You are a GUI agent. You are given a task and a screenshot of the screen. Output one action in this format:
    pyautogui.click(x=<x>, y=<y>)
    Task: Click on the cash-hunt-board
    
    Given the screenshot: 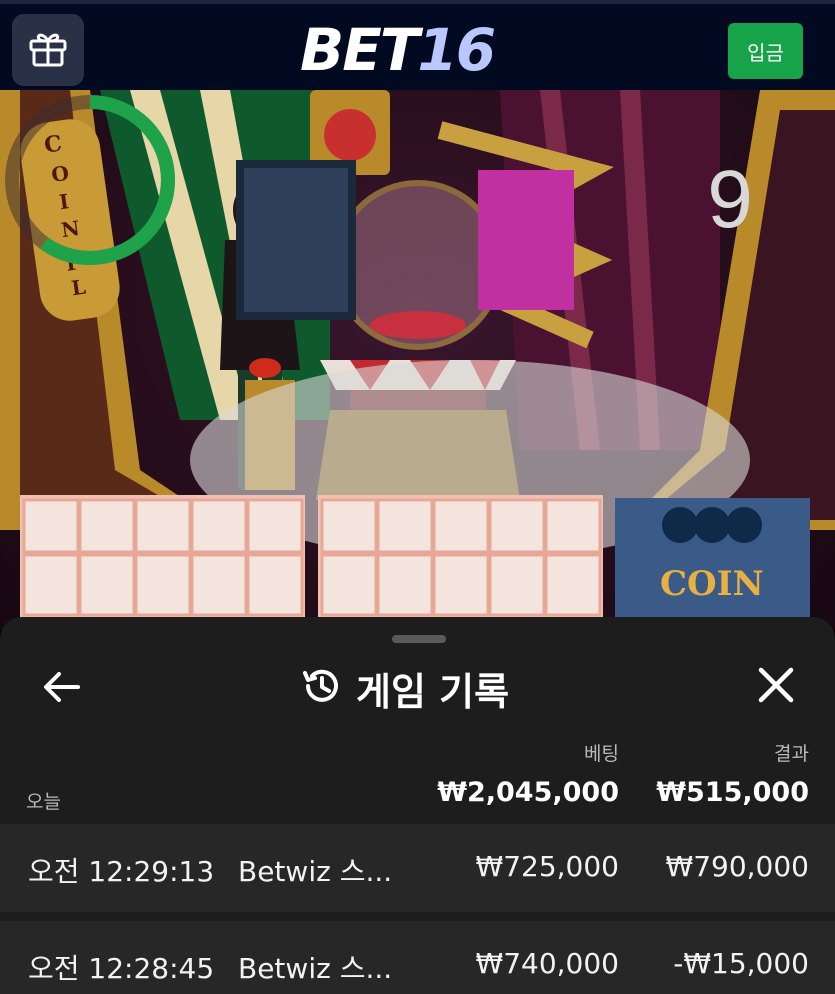 What is the action you would take?
    pyautogui.click(x=296, y=240)
    